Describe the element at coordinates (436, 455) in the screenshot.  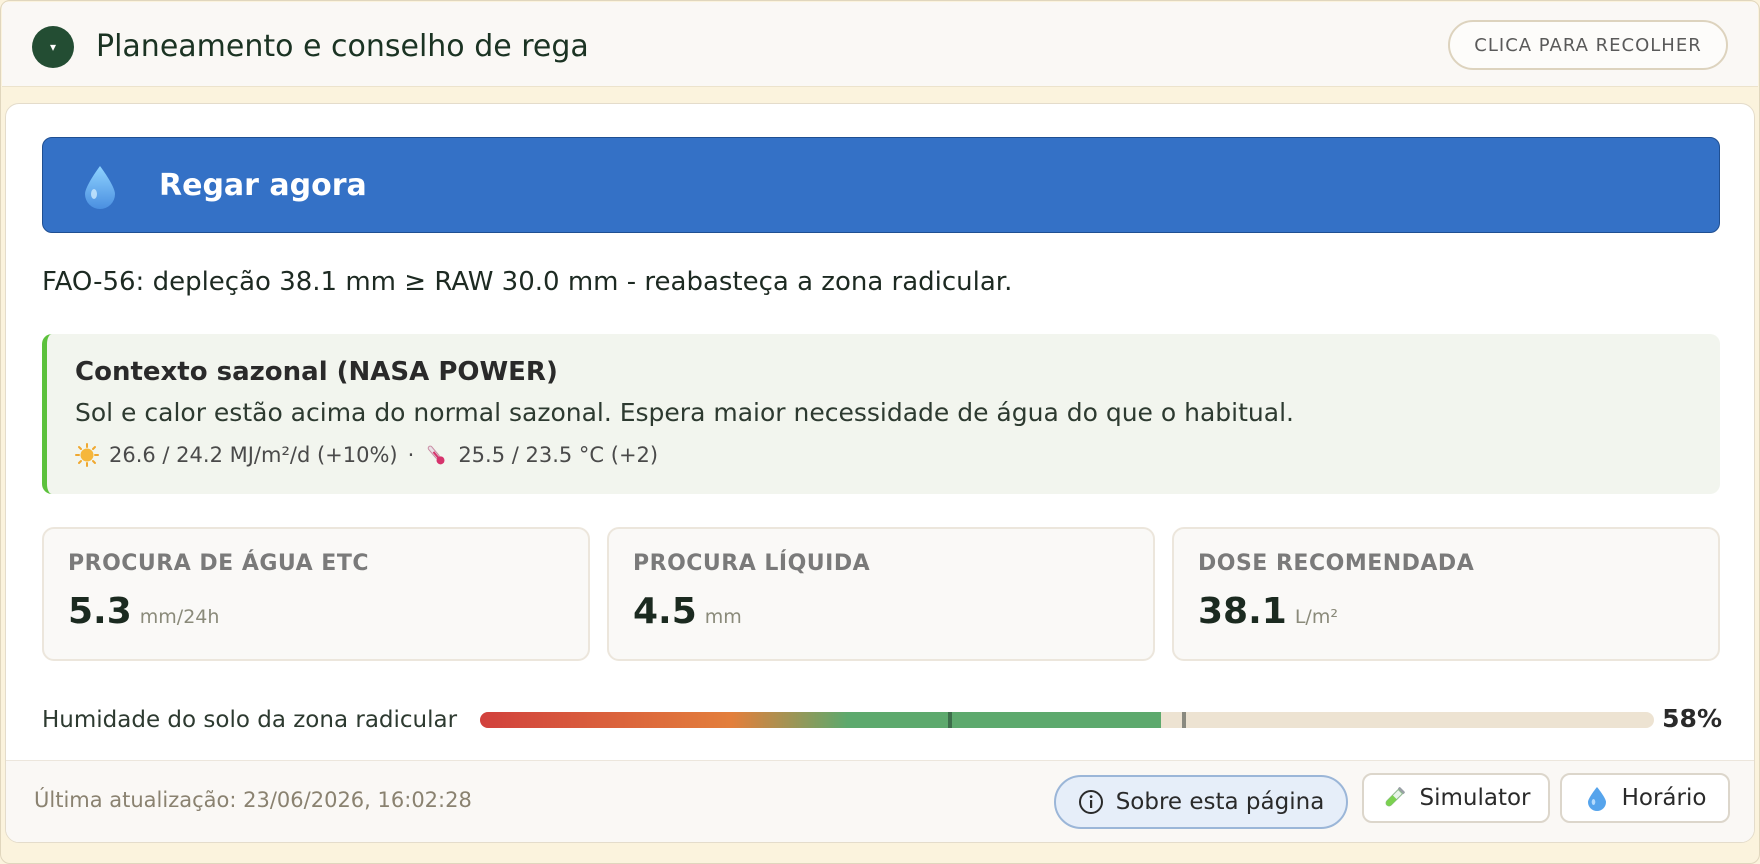
I see `thermometer-icon` at that location.